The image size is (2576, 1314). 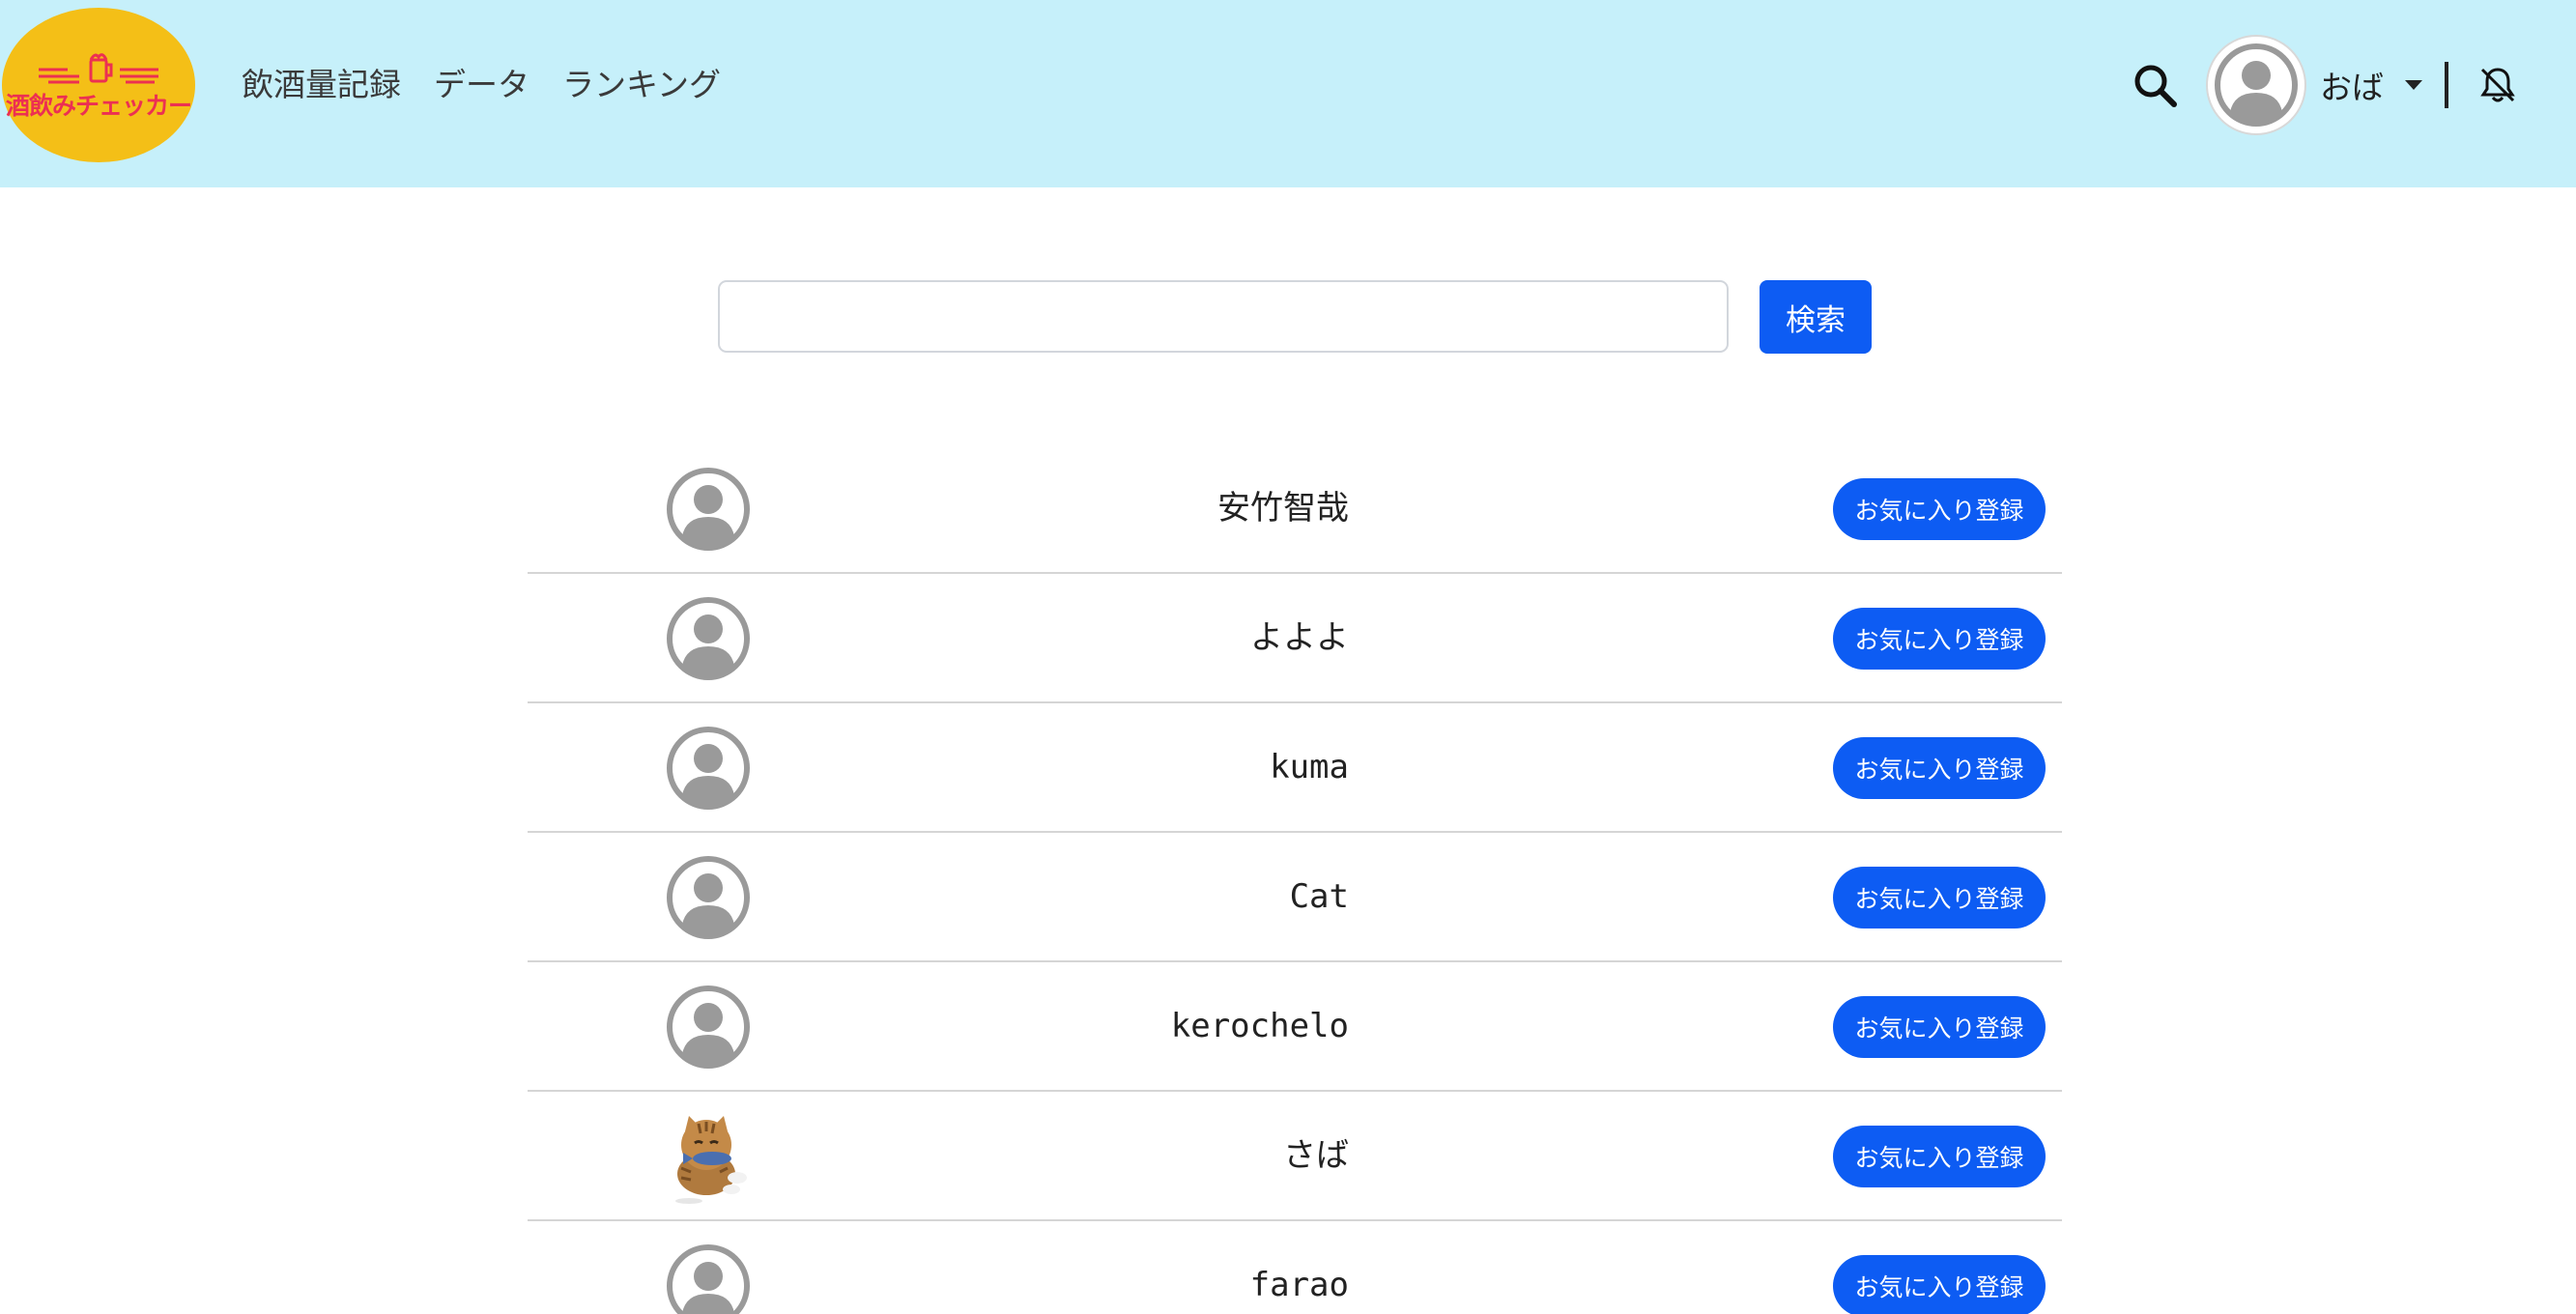 What do you see at coordinates (1320, 896) in the screenshot?
I see `user-name: Cat` at bounding box center [1320, 896].